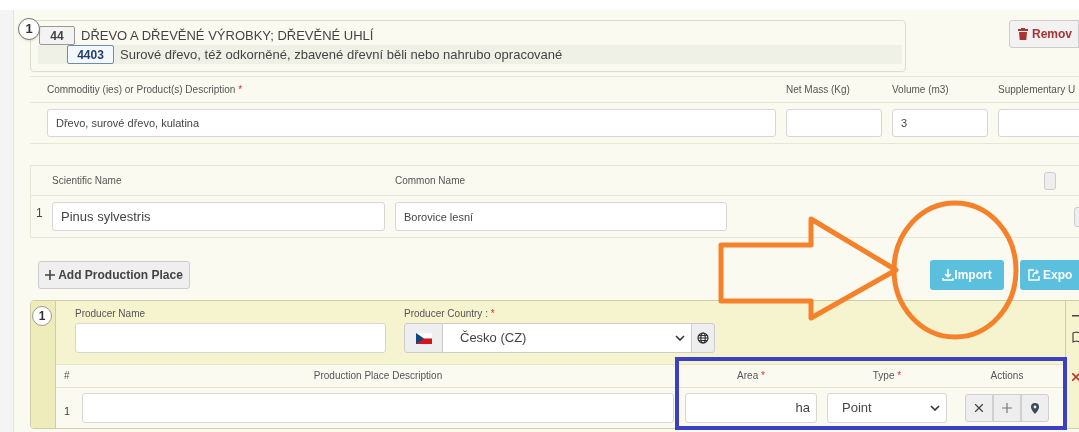  I want to click on chapter-code: 44, so click(57, 35).